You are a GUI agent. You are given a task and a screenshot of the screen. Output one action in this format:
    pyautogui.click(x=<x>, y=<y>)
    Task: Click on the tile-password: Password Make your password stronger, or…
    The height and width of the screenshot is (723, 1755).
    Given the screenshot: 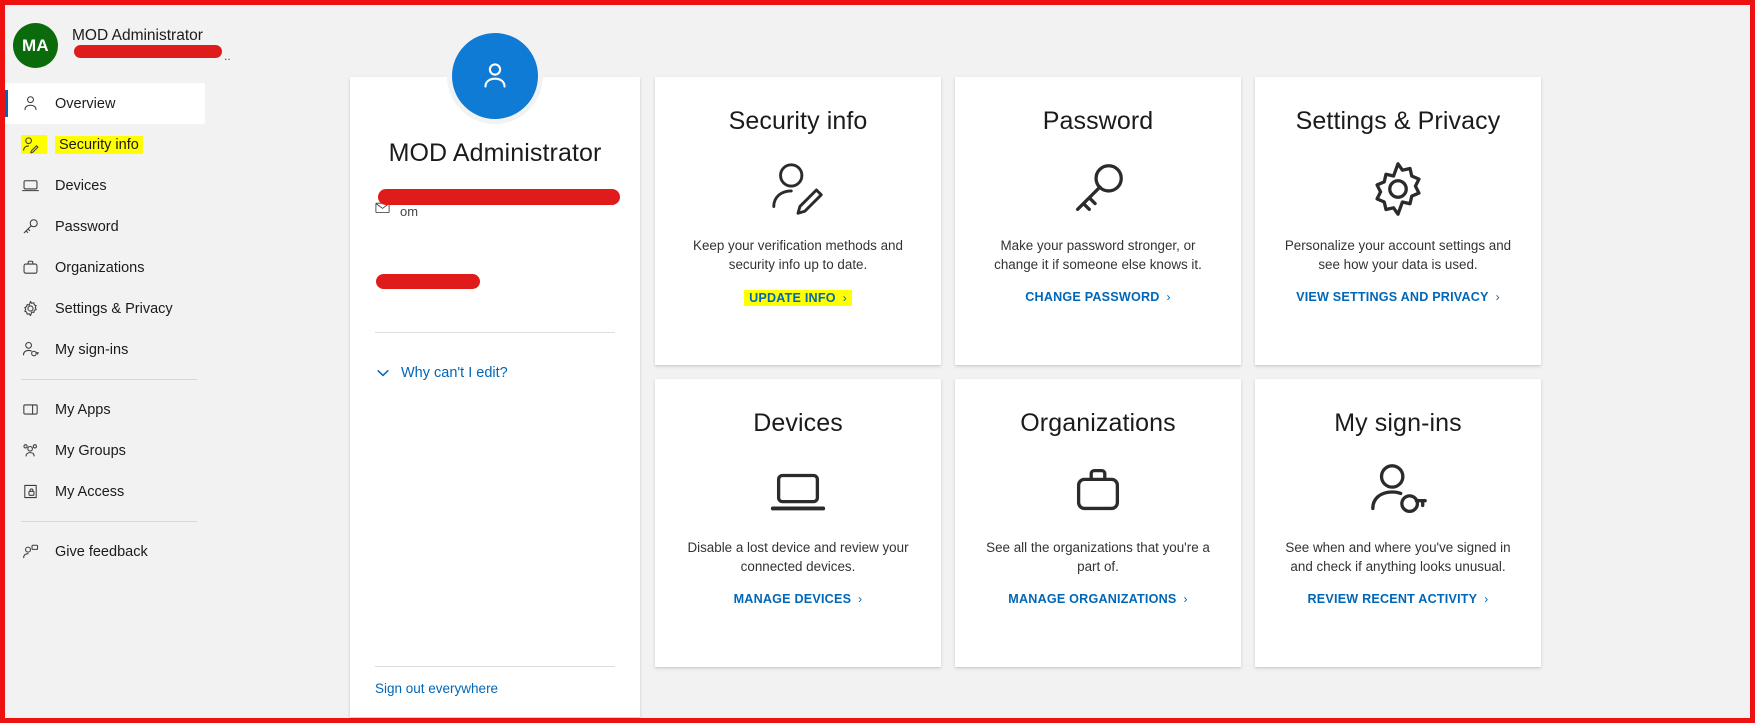 What is the action you would take?
    pyautogui.click(x=1098, y=221)
    